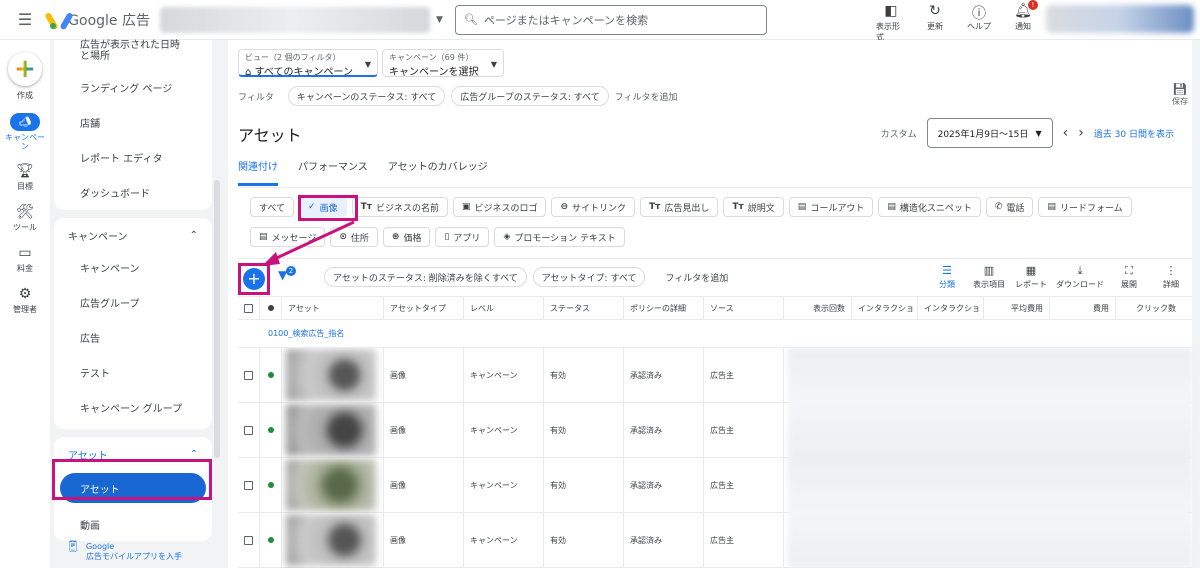  Describe the element at coordinates (818, 308) in the screenshot. I see `col-impressions: 表示回数` at that location.